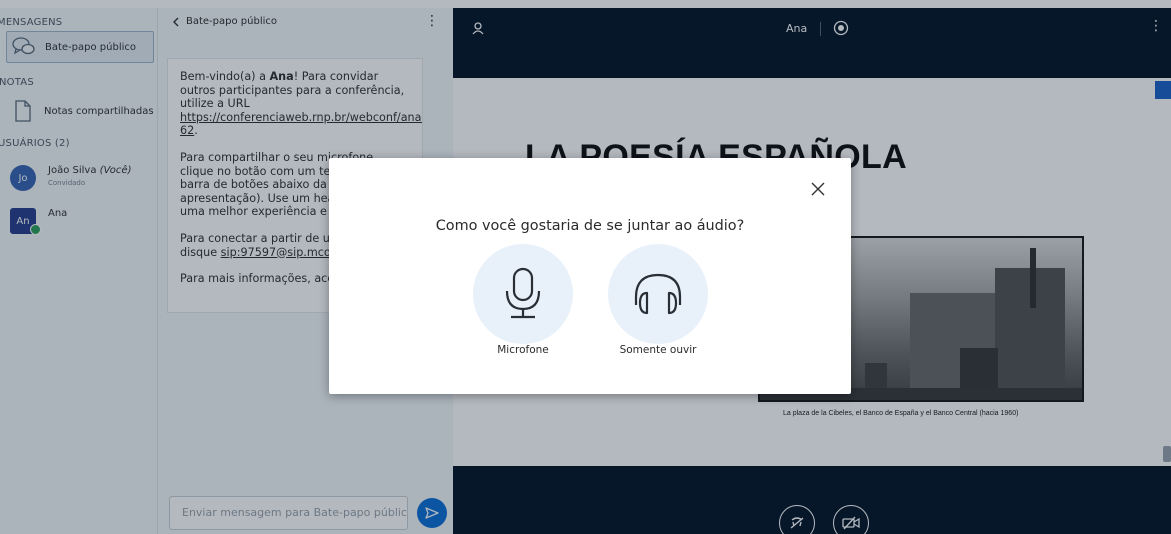 This screenshot has width=1171, height=534. What do you see at coordinates (523, 350) in the screenshot?
I see `microphone-option-label: Microfone` at bounding box center [523, 350].